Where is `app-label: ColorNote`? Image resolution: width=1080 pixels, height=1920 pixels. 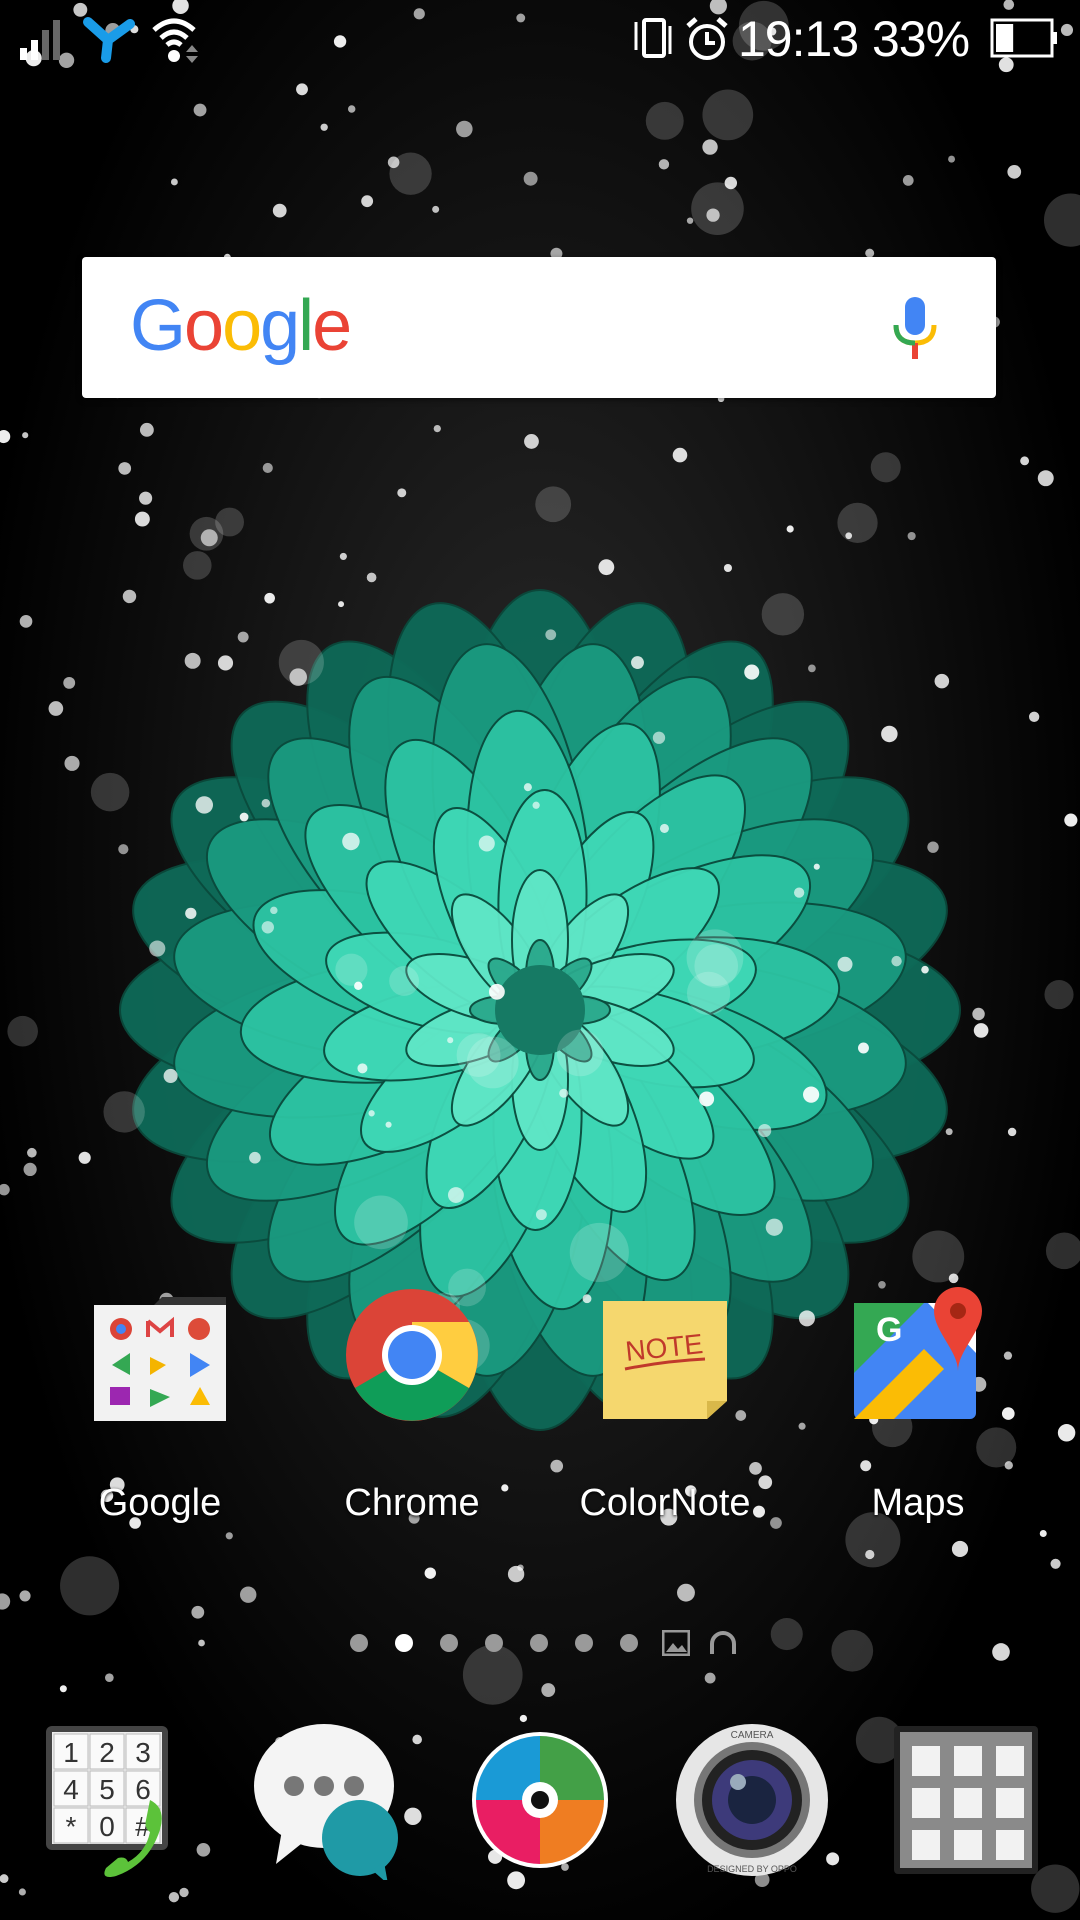 app-label: ColorNote is located at coordinates (665, 1503).